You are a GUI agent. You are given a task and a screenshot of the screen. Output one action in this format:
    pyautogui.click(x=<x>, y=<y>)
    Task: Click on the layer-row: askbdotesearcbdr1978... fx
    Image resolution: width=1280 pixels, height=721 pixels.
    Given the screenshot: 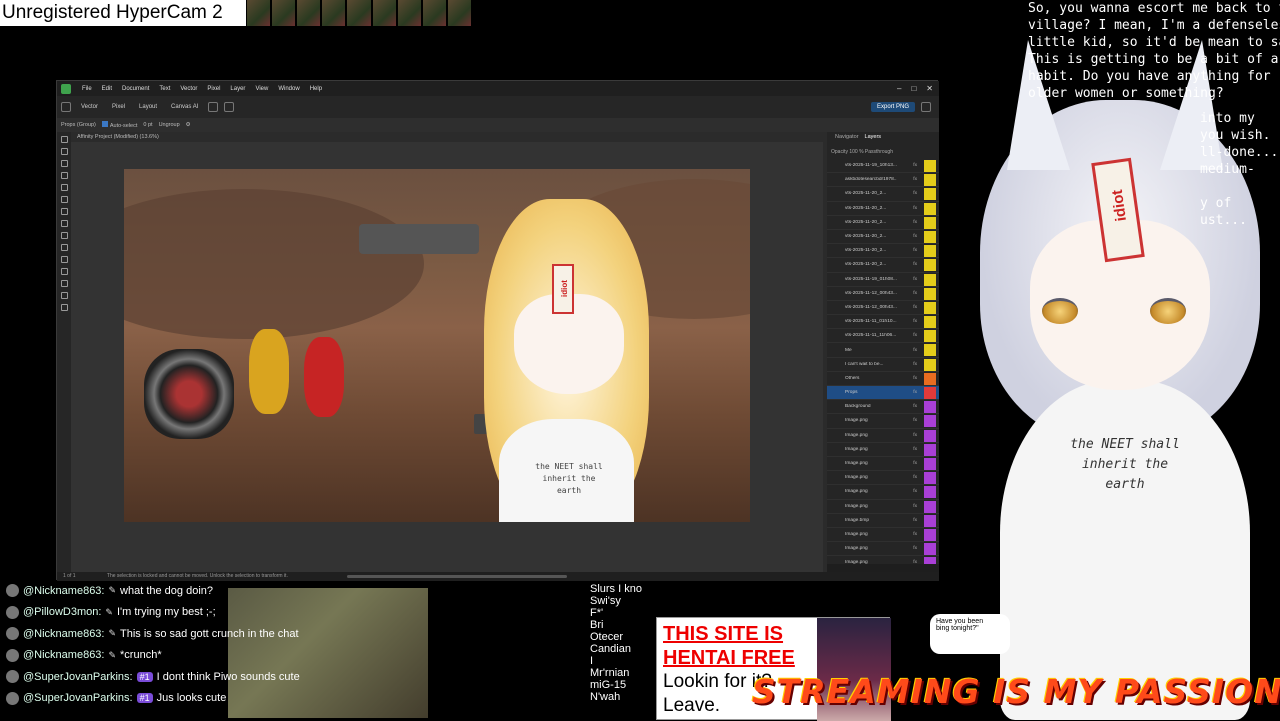 What is the action you would take?
    pyautogui.click(x=883, y=180)
    